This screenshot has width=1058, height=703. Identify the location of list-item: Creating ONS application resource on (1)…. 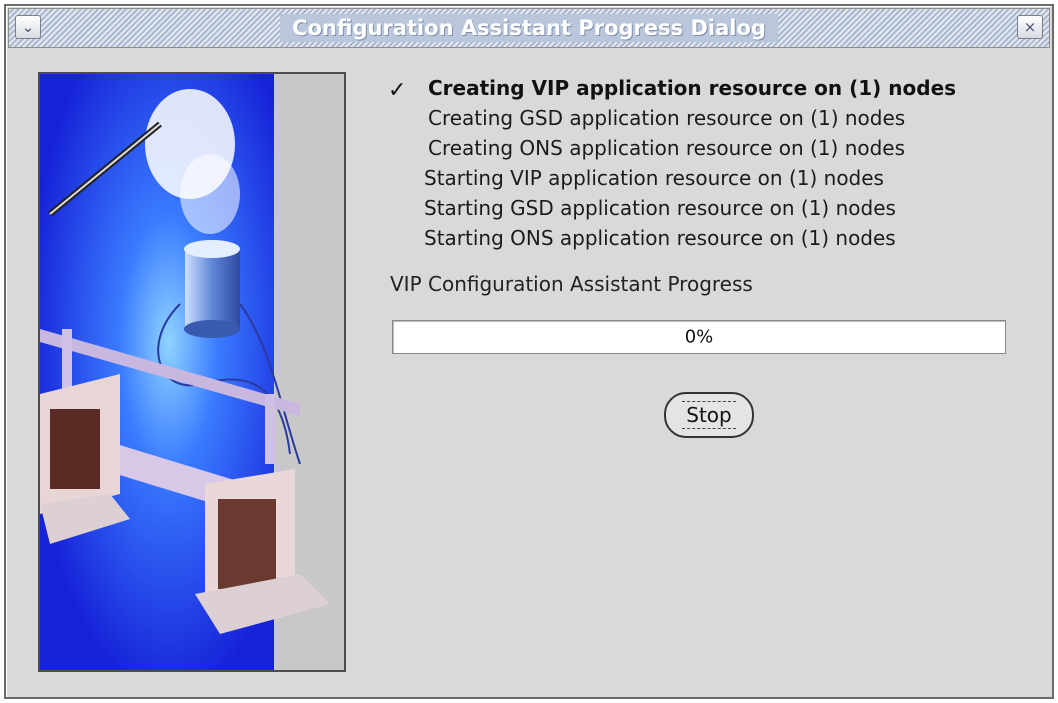
(712, 151).